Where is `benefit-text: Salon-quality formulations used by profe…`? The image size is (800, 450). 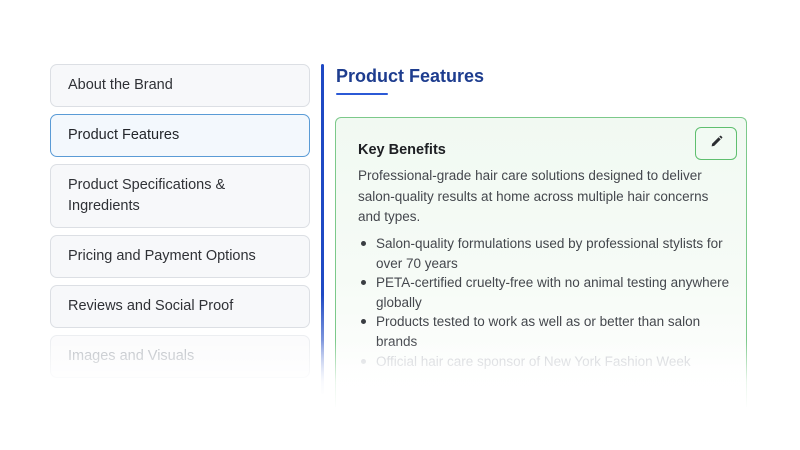 benefit-text: Salon-quality formulations used by profe… is located at coordinates (549, 253).